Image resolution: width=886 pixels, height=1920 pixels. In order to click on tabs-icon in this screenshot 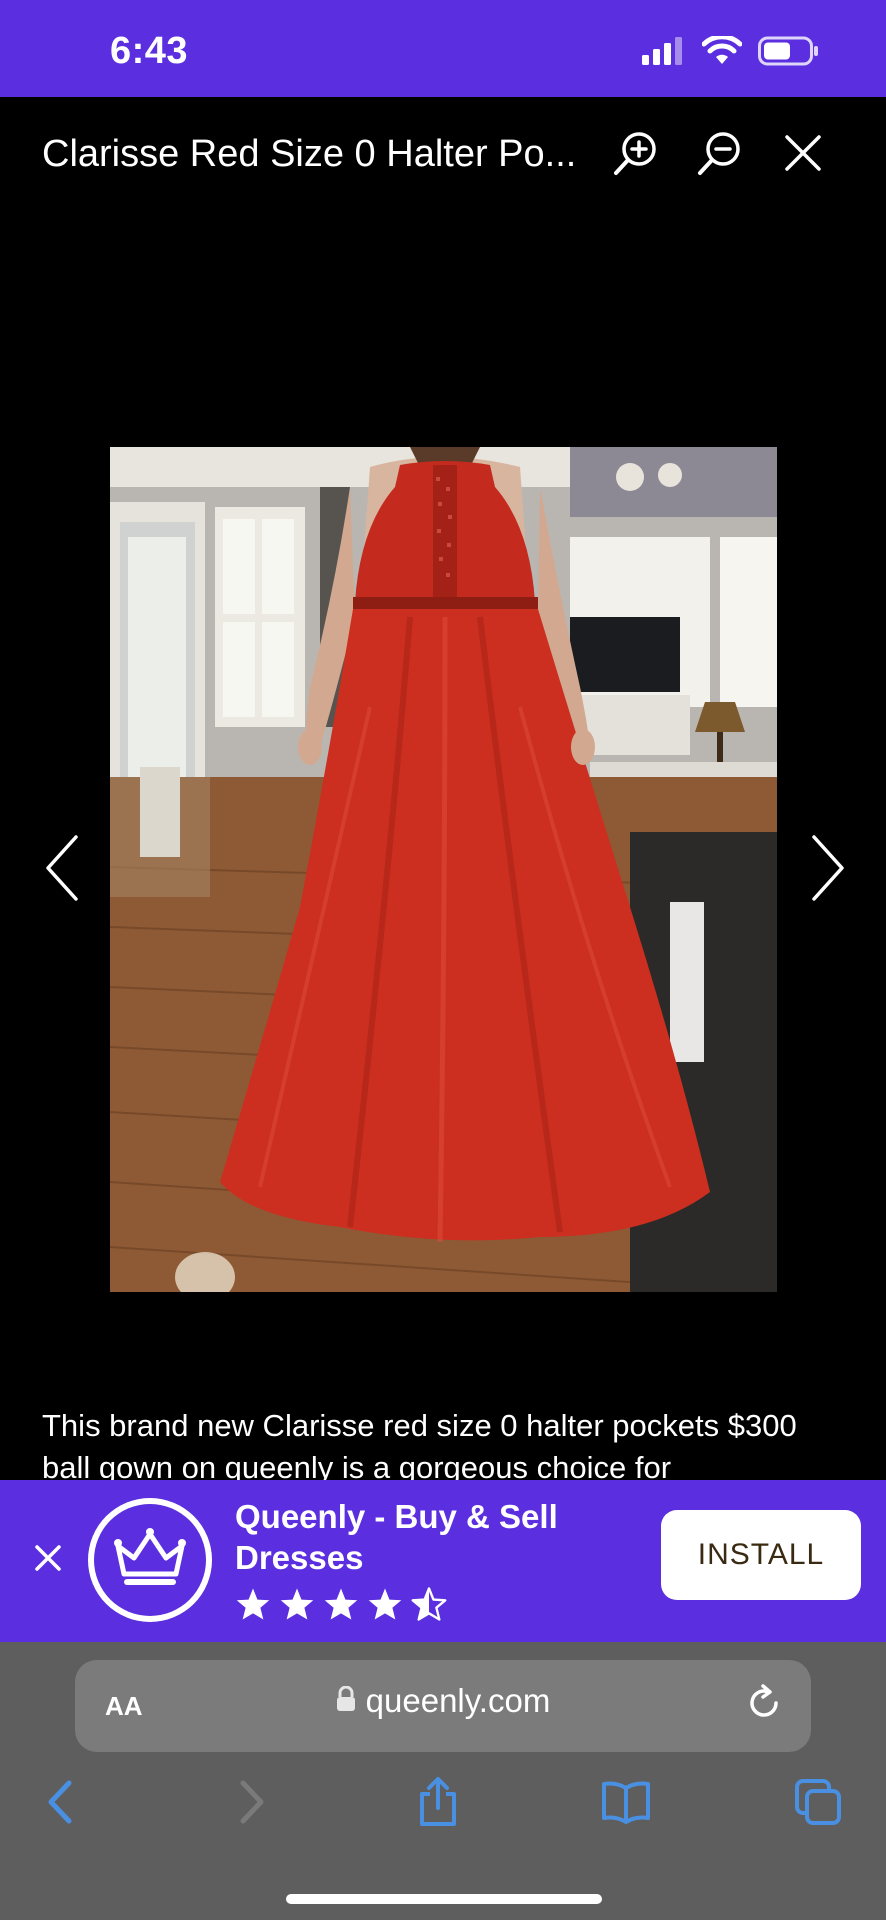, I will do `click(818, 1804)`.